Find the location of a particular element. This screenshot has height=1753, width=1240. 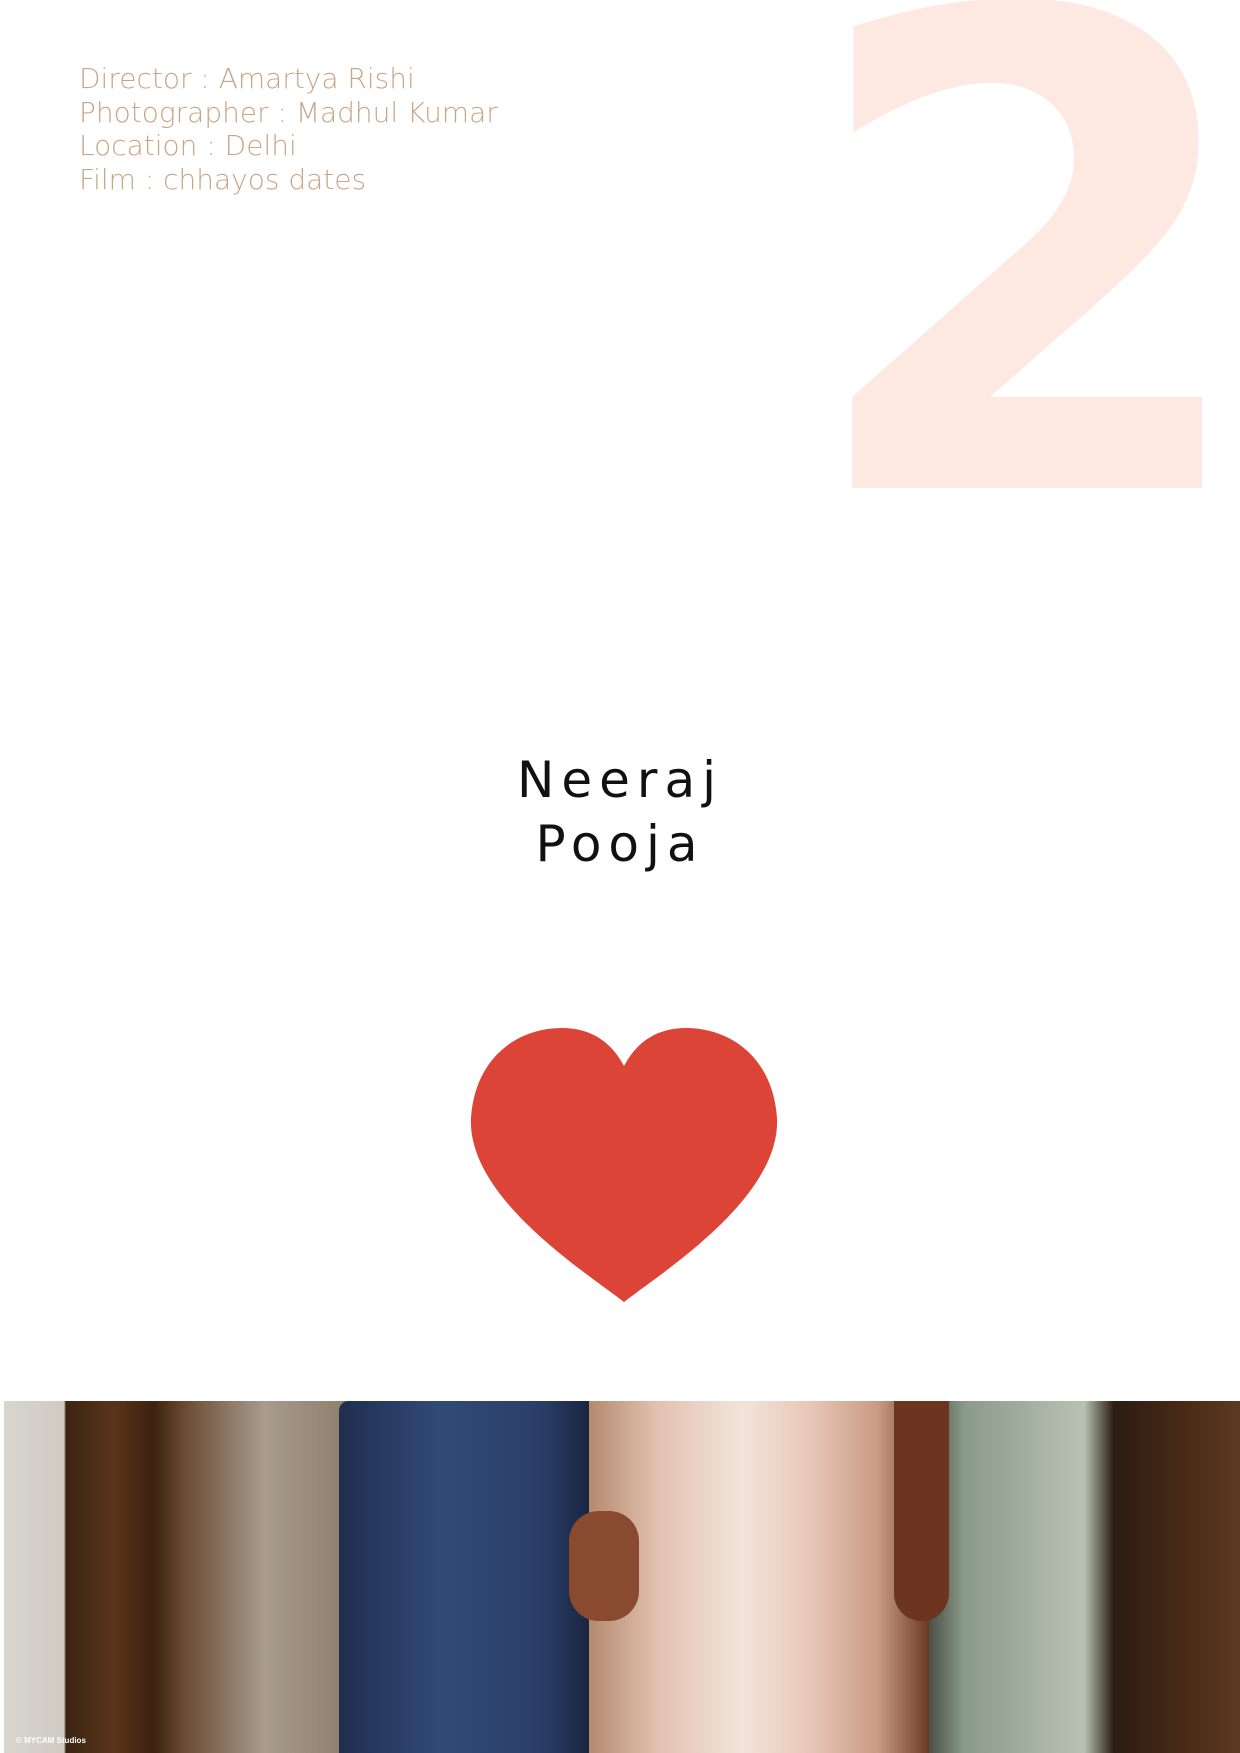

photographer-credit: Photographer : Madhul Kumar is located at coordinates (288, 112).